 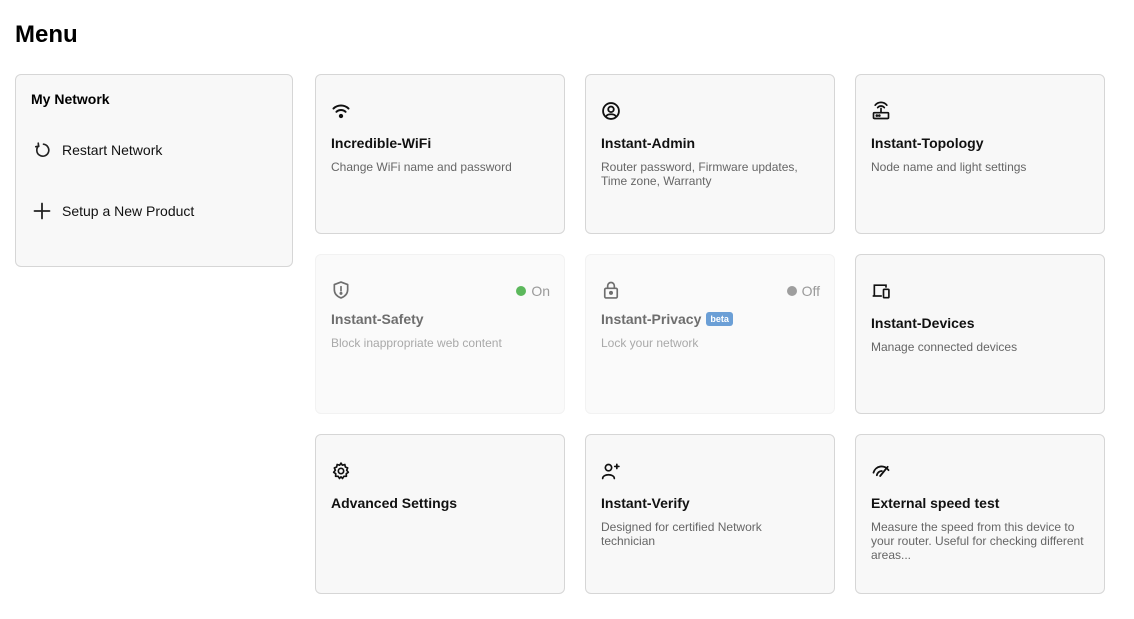 I want to click on card-title: Instant-Devices, so click(x=923, y=323).